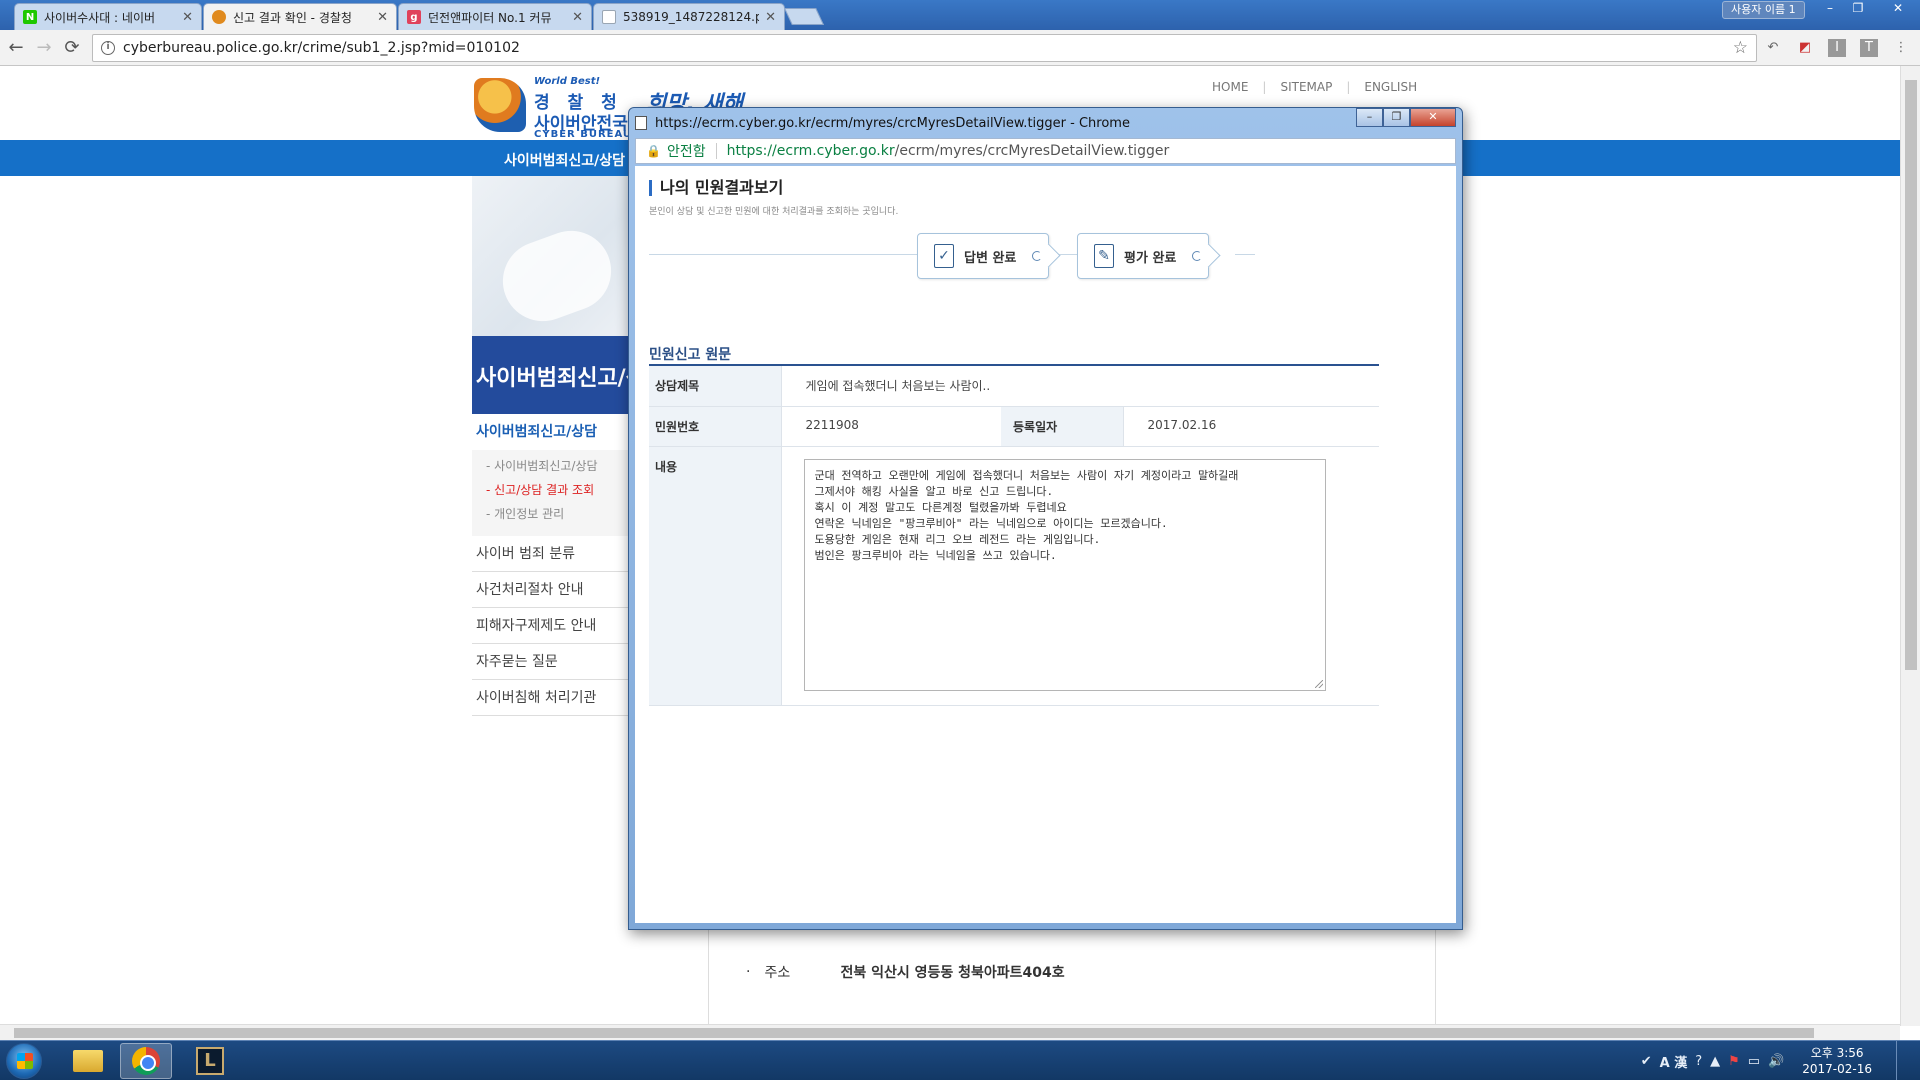 The image size is (1920, 1080). Describe the element at coordinates (552, 626) in the screenshot. I see `lnb-item-victim-relief: 피해자구제제도 안내` at that location.